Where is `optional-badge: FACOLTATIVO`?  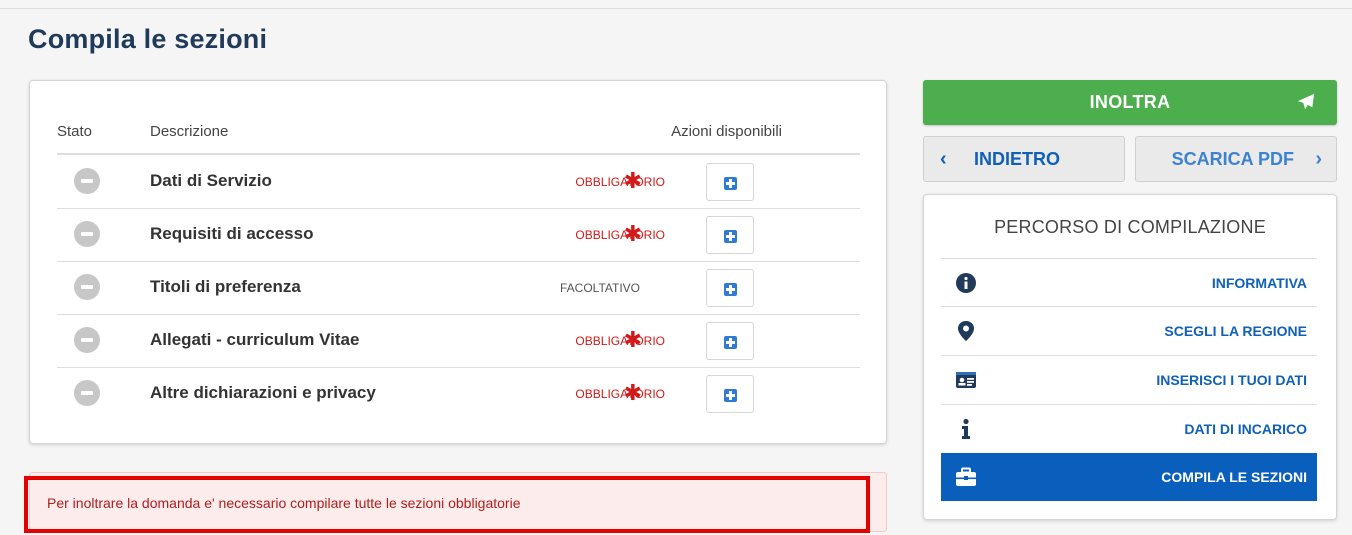 optional-badge: FACOLTATIVO is located at coordinates (599, 288).